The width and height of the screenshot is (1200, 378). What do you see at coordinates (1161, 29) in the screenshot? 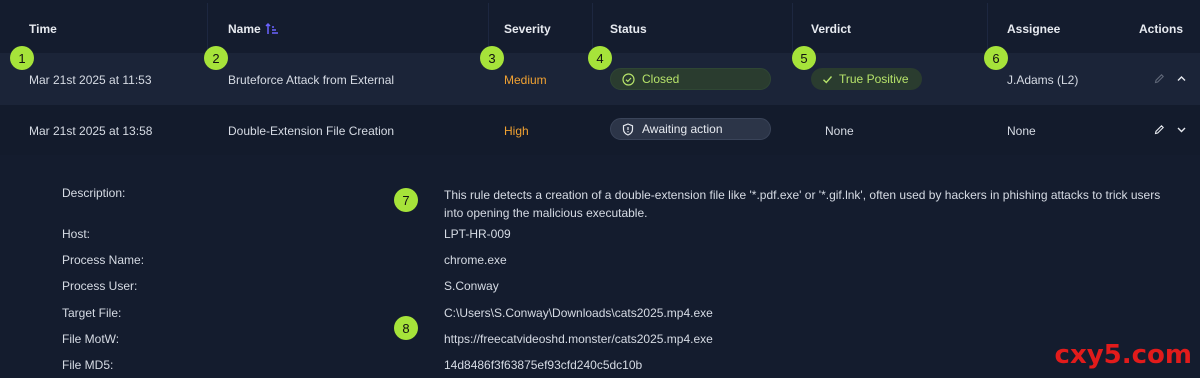
I see `column-header-actions: Actions` at bounding box center [1161, 29].